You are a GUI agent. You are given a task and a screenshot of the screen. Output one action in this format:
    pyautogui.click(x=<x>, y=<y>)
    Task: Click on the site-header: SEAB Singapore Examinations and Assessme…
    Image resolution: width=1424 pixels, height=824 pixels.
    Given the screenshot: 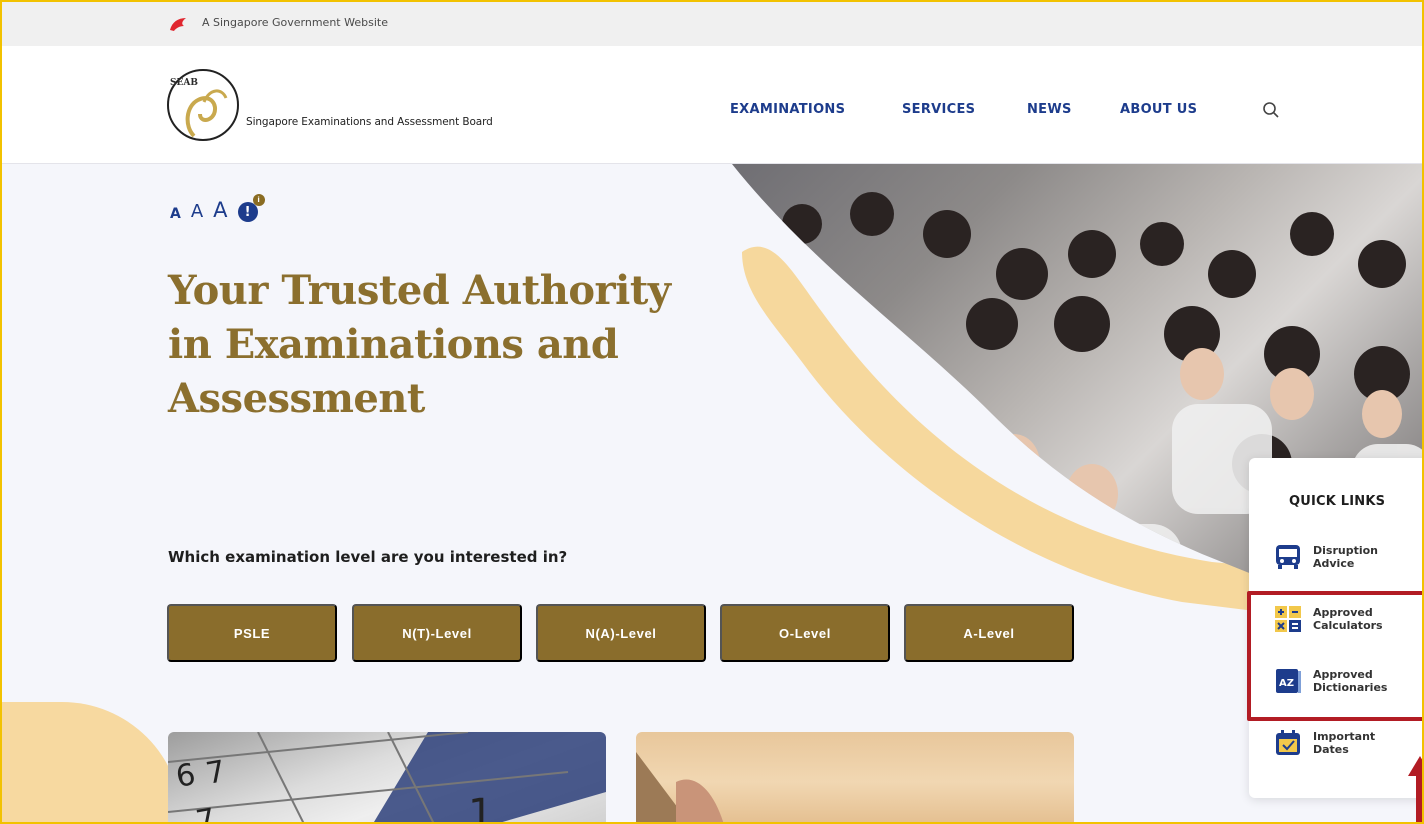 What is the action you would take?
    pyautogui.click(x=712, y=105)
    